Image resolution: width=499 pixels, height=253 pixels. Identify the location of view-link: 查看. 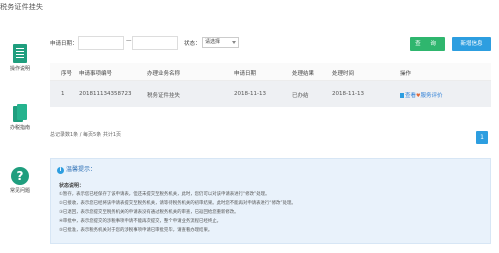
(410, 96).